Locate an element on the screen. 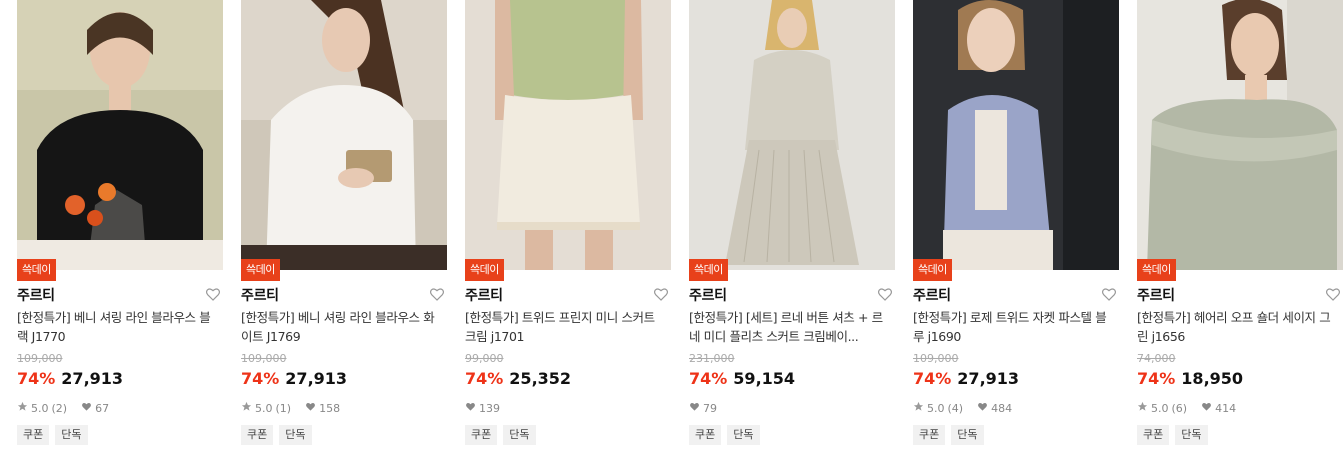 The image size is (1344, 462). like-count: 139 is located at coordinates (489, 408).